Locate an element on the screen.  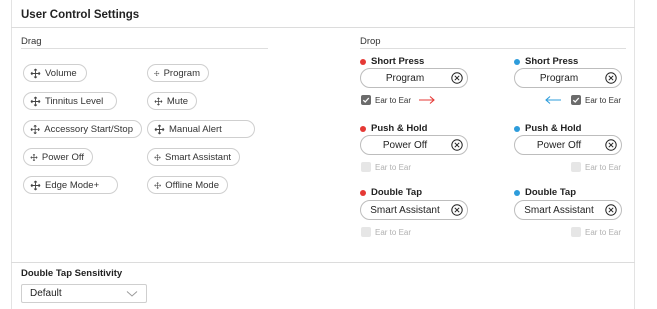
chip-label: Manual Alert is located at coordinates (195, 129).